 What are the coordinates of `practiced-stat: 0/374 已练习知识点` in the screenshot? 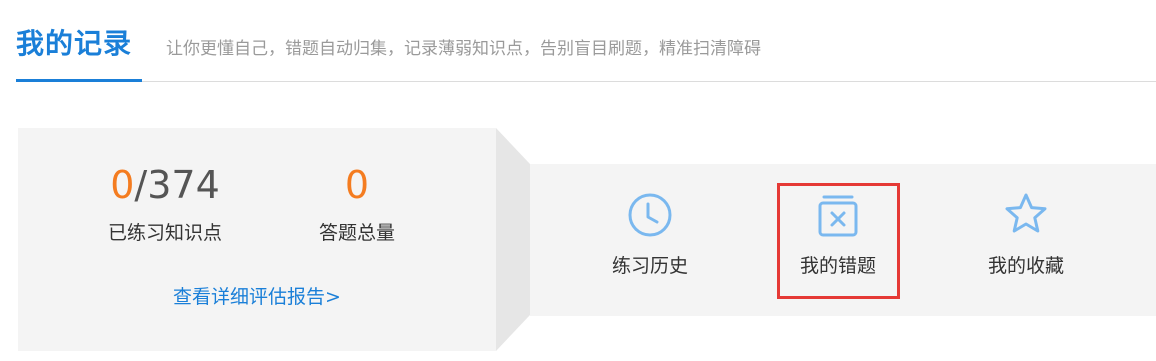 It's located at (165, 205).